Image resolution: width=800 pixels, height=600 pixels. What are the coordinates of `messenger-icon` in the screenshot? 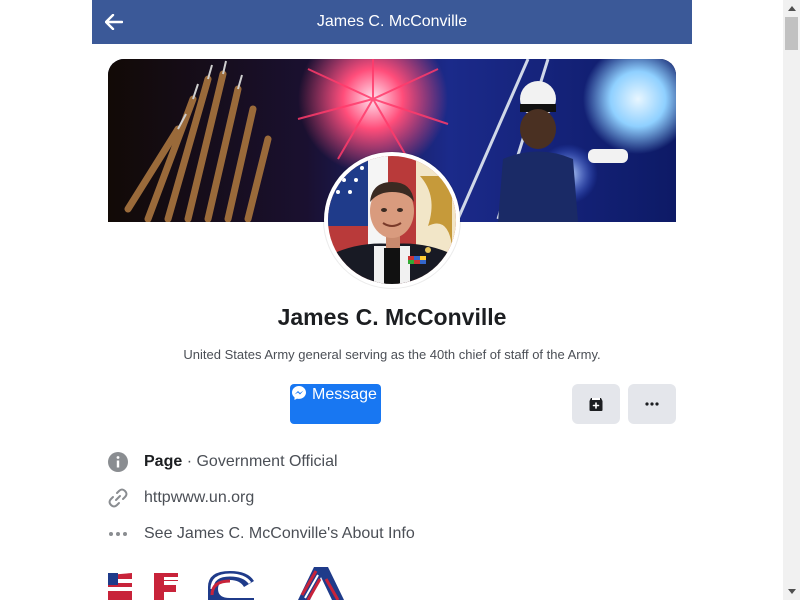 It's located at (299, 393).